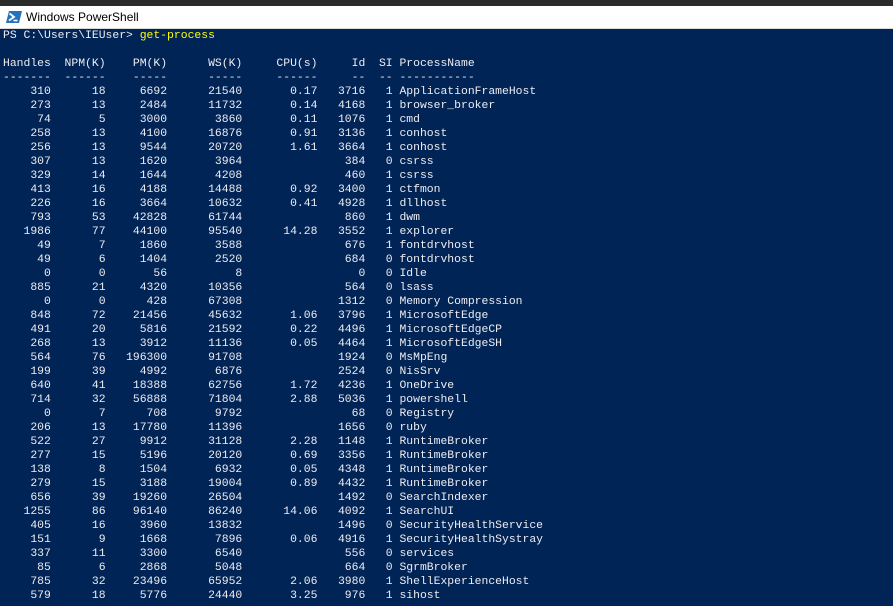 The width and height of the screenshot is (893, 606). Describe the element at coordinates (229, 386) in the screenshot. I see `table-row: 640 41 18388 62756 1.72 4236 1 OneDrive` at that location.